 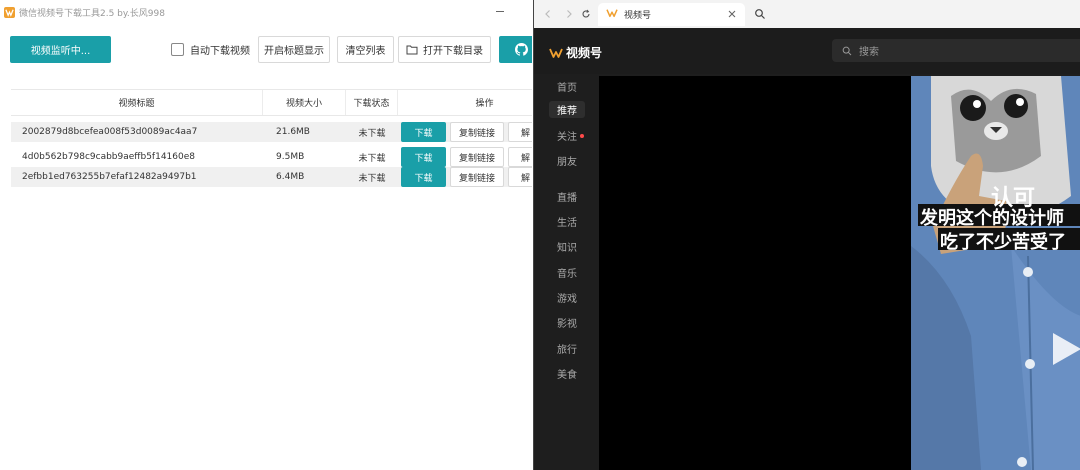 What do you see at coordinates (453, 51) in the screenshot?
I see `open-download-dir-label: 打开下载目录` at bounding box center [453, 51].